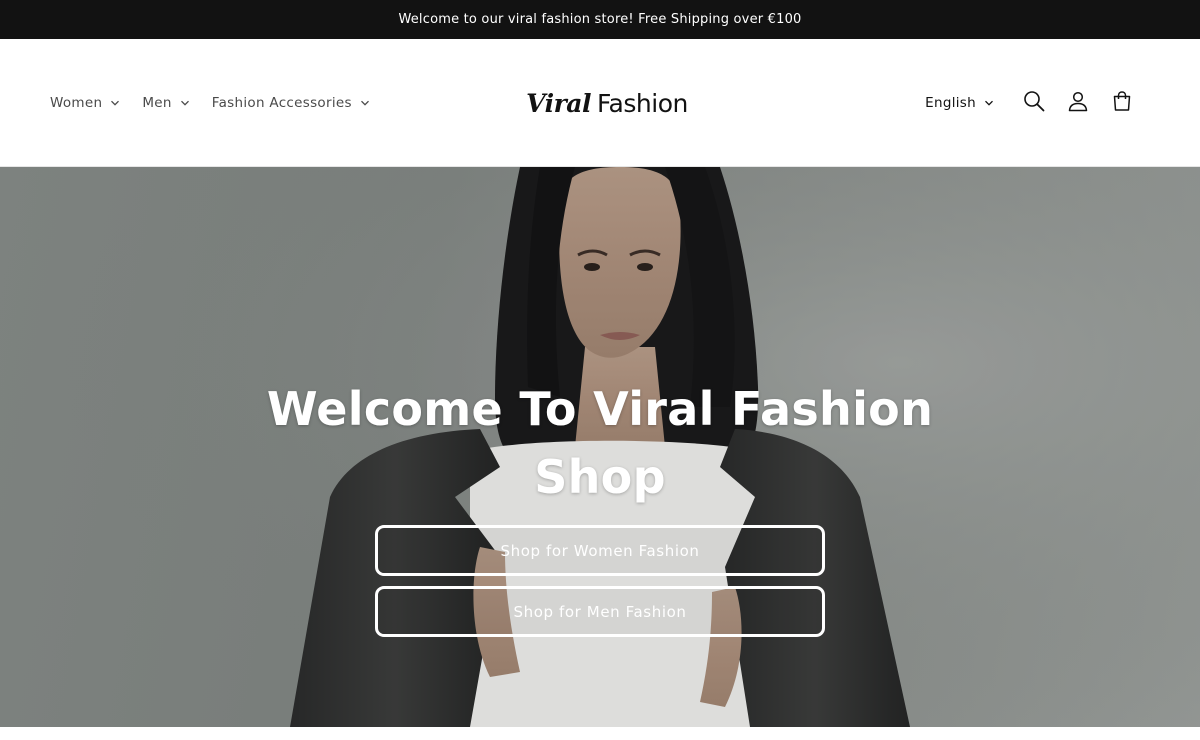  I want to click on nav-item-label: Men, so click(157, 103).